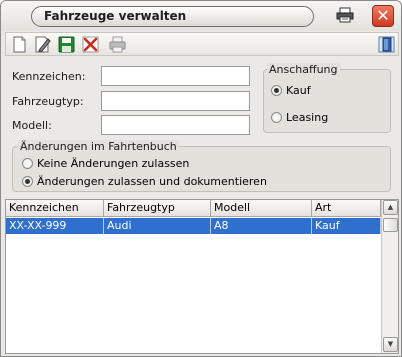 The image size is (402, 357). Describe the element at coordinates (276, 90) in the screenshot. I see `radio-kauf` at that location.